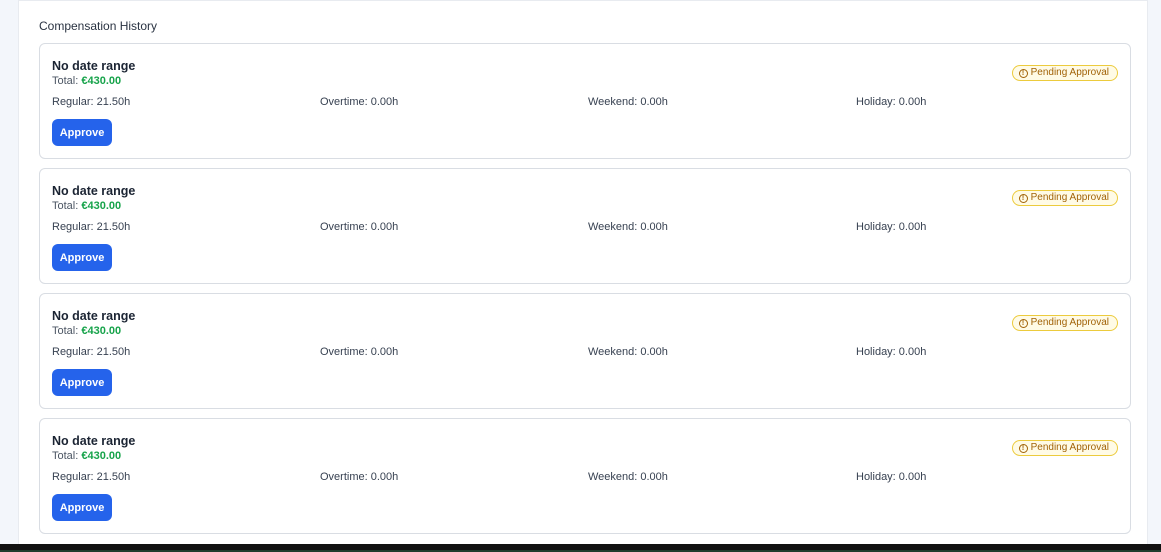 The width and height of the screenshot is (1161, 552). Describe the element at coordinates (583, 0) in the screenshot. I see `panel-divider` at that location.